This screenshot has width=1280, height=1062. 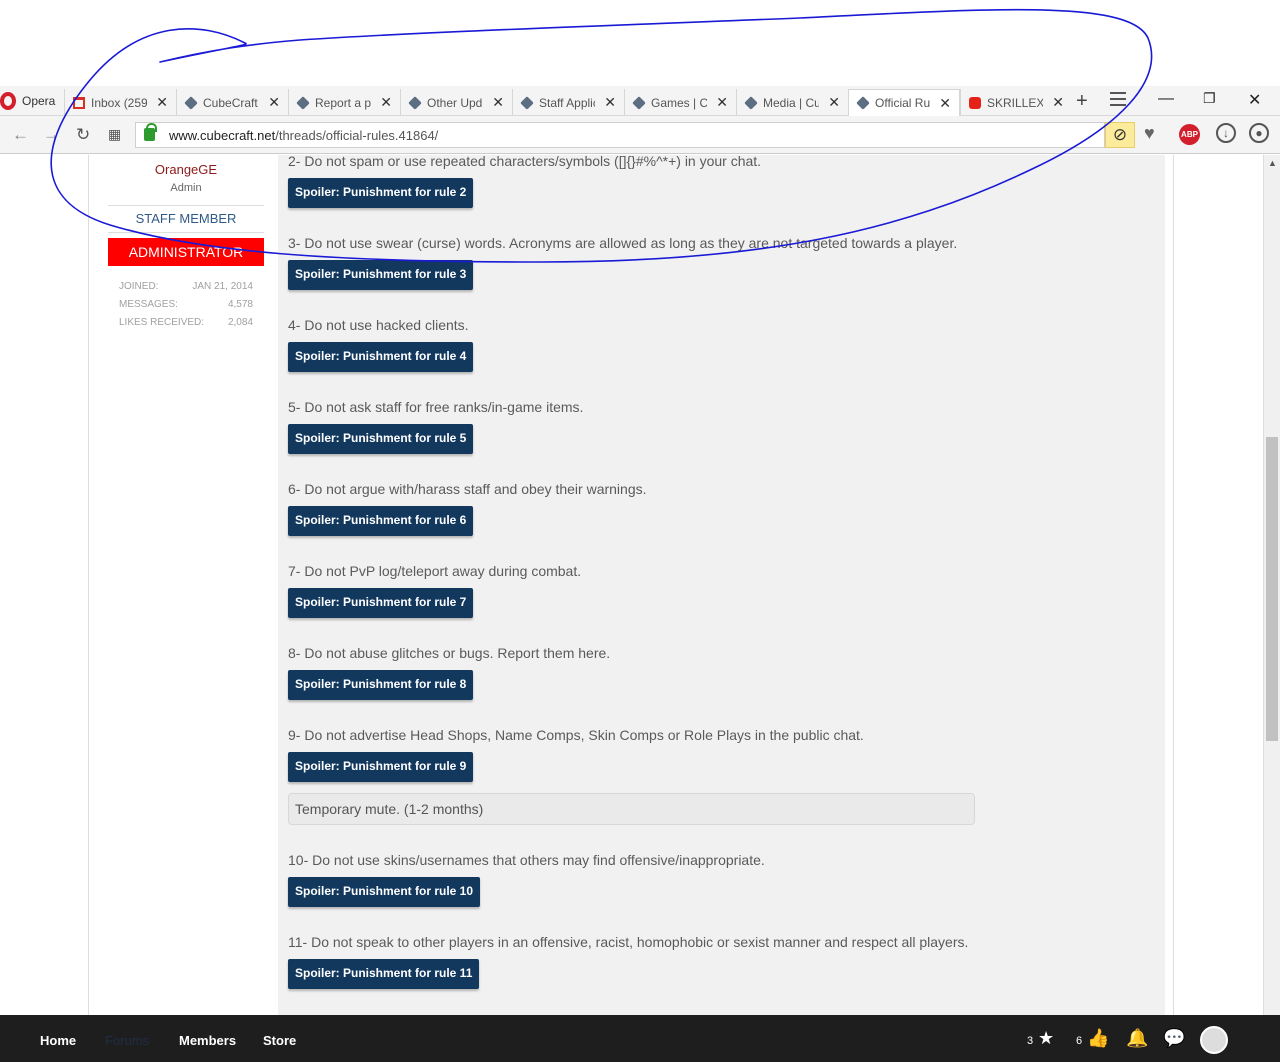 What do you see at coordinates (1189, 134) in the screenshot?
I see `abp-icon: ABP` at bounding box center [1189, 134].